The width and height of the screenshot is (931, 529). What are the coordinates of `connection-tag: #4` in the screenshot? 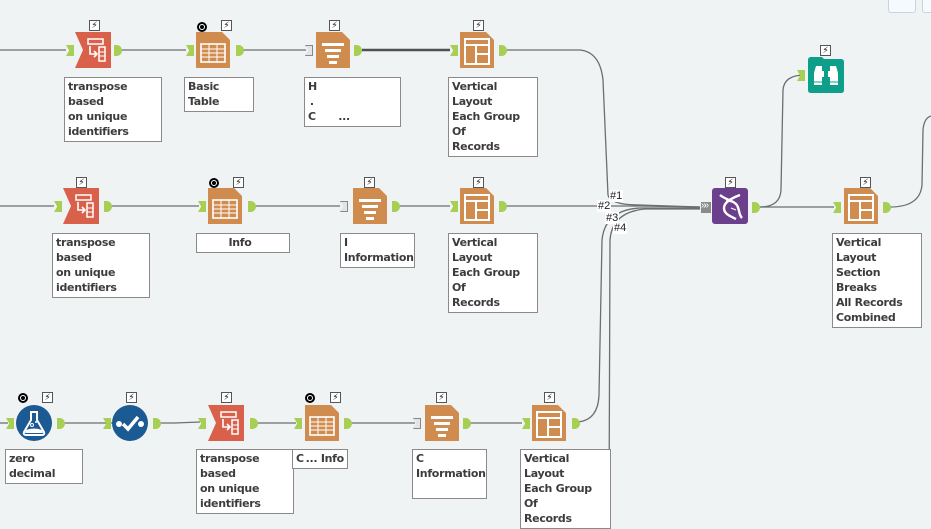 It's located at (620, 228).